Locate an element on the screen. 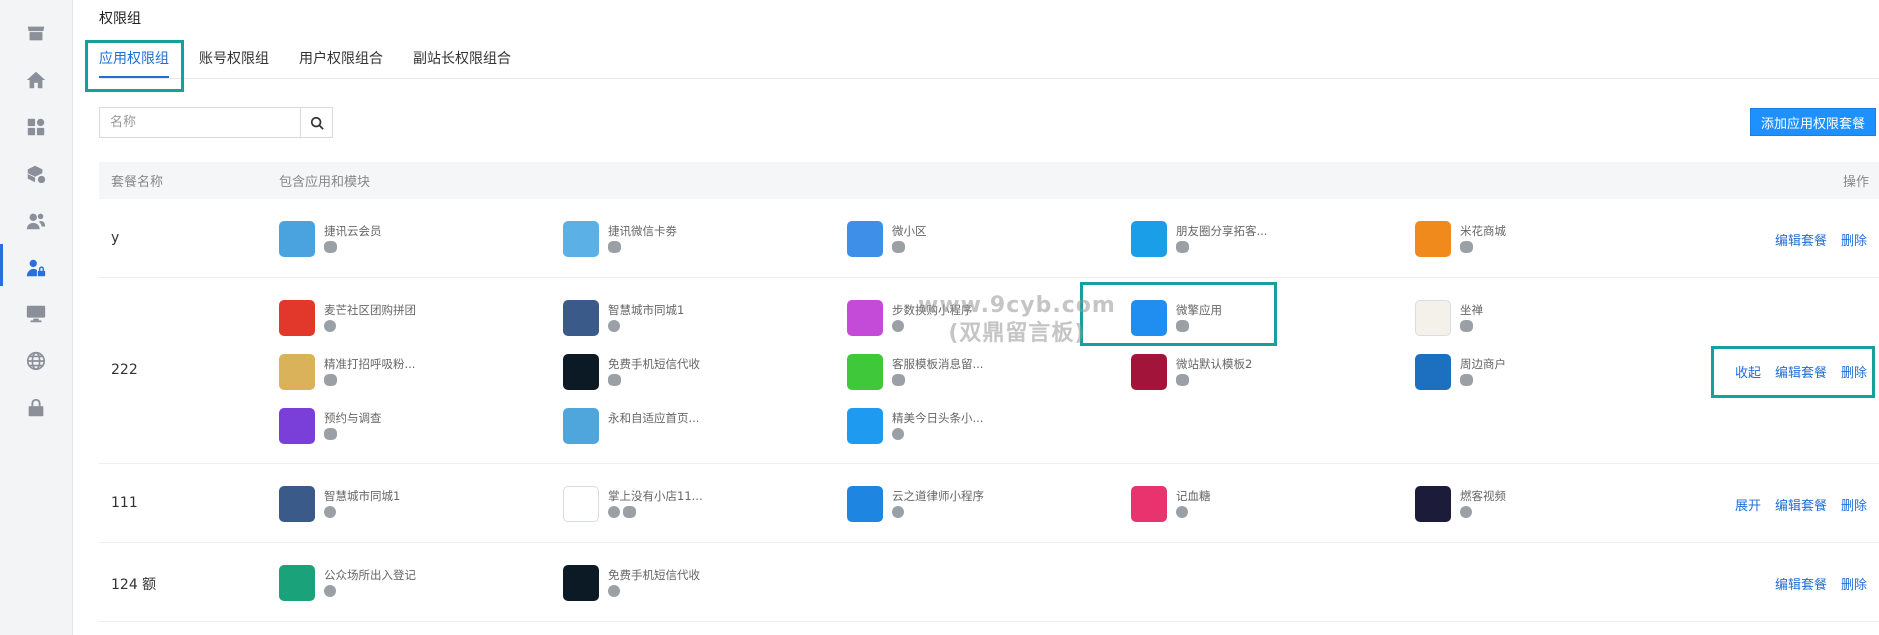 The width and height of the screenshot is (1879, 635). package-settings-icon is located at coordinates (36, 174).